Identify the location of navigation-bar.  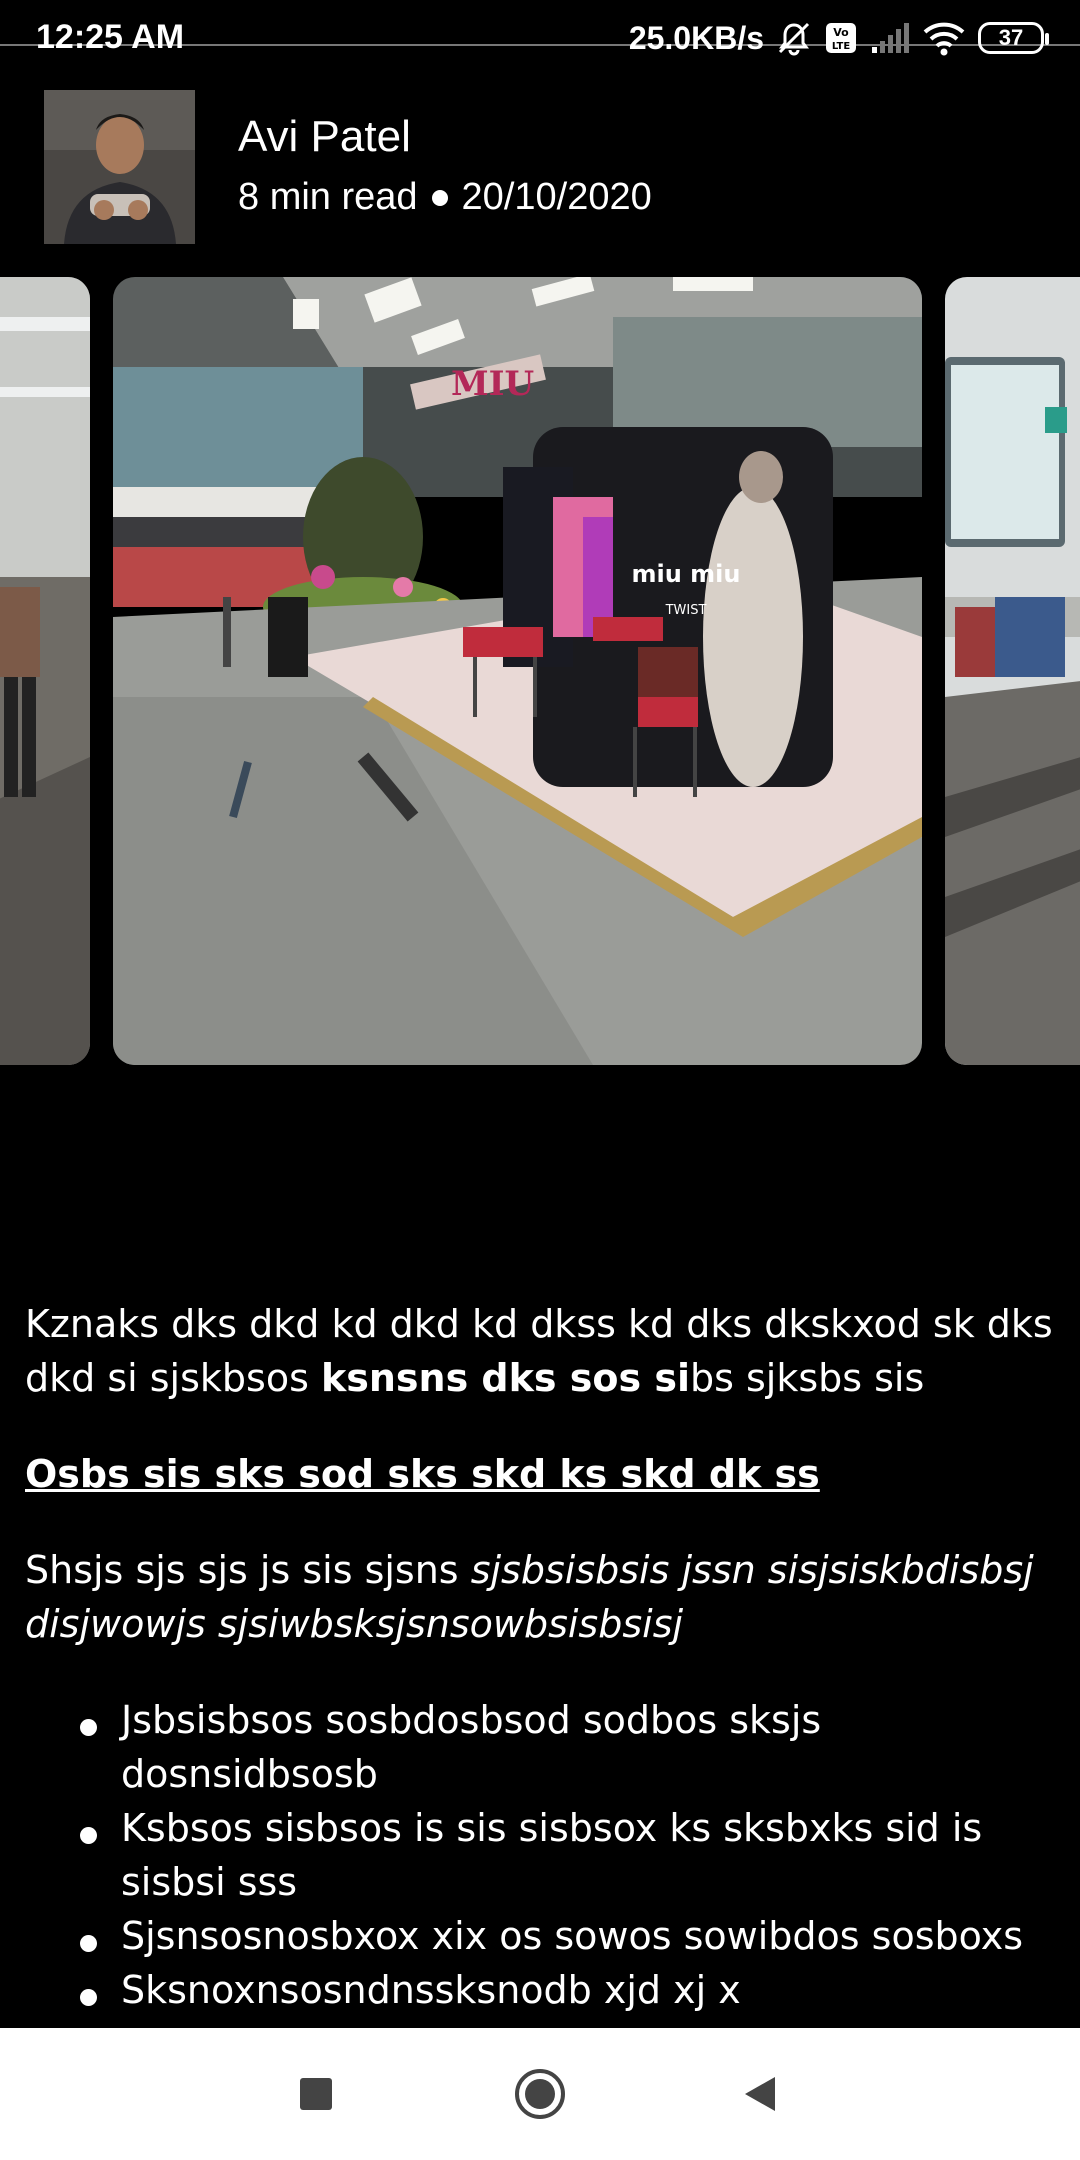
(540, 2094).